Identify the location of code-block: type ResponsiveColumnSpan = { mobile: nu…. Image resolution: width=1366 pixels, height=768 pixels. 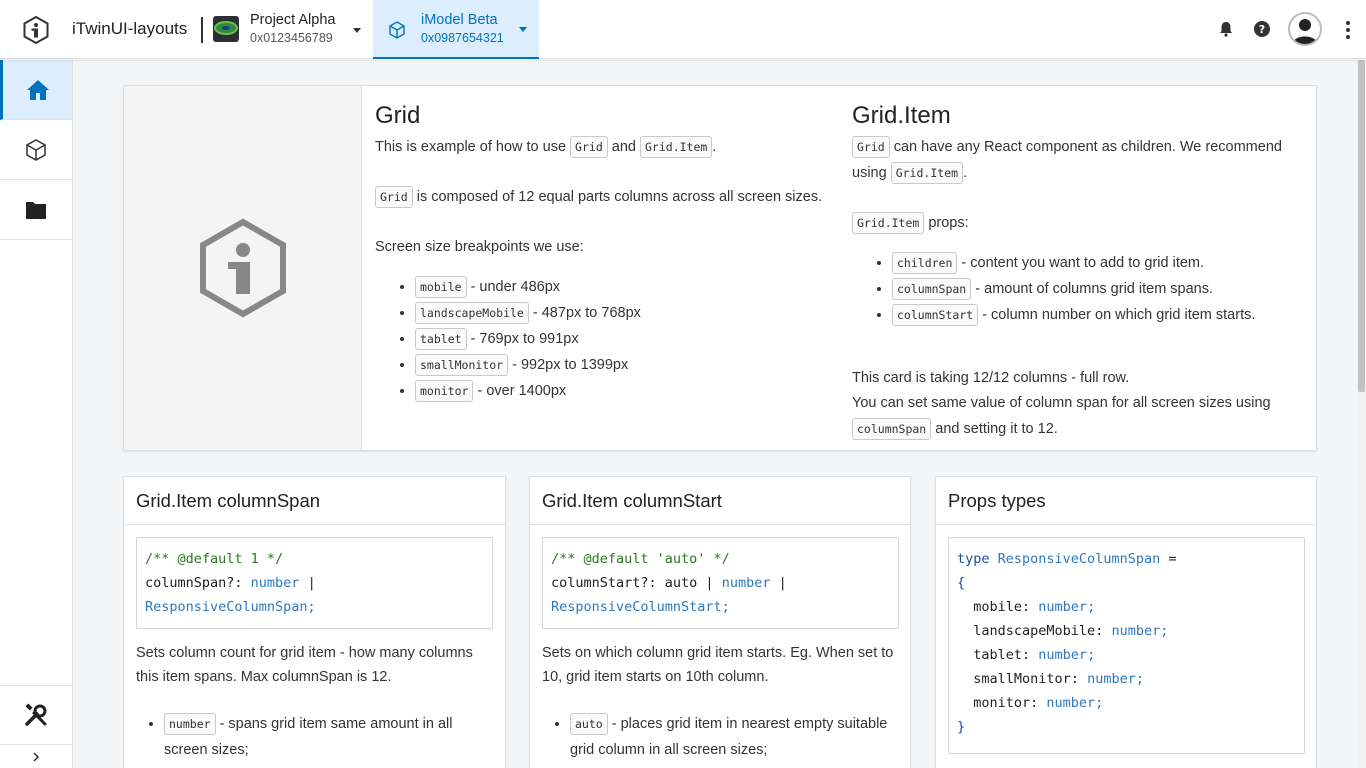
(1126, 645).